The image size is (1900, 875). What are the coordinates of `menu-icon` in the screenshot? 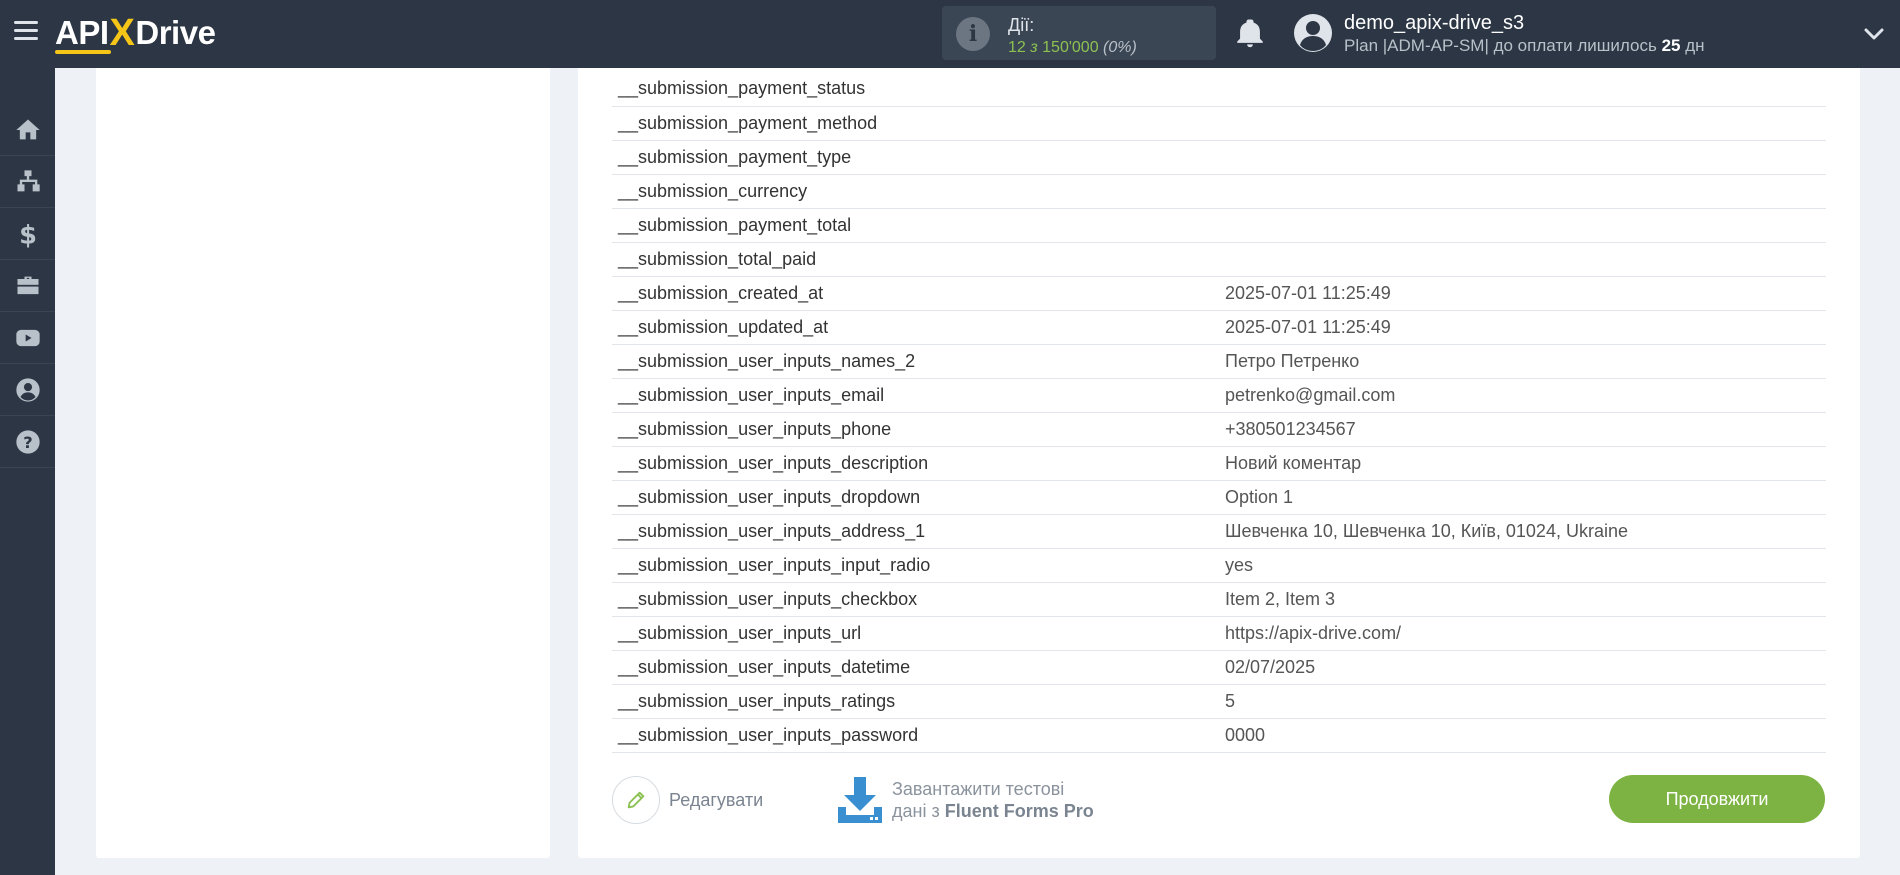 It's located at (26, 32).